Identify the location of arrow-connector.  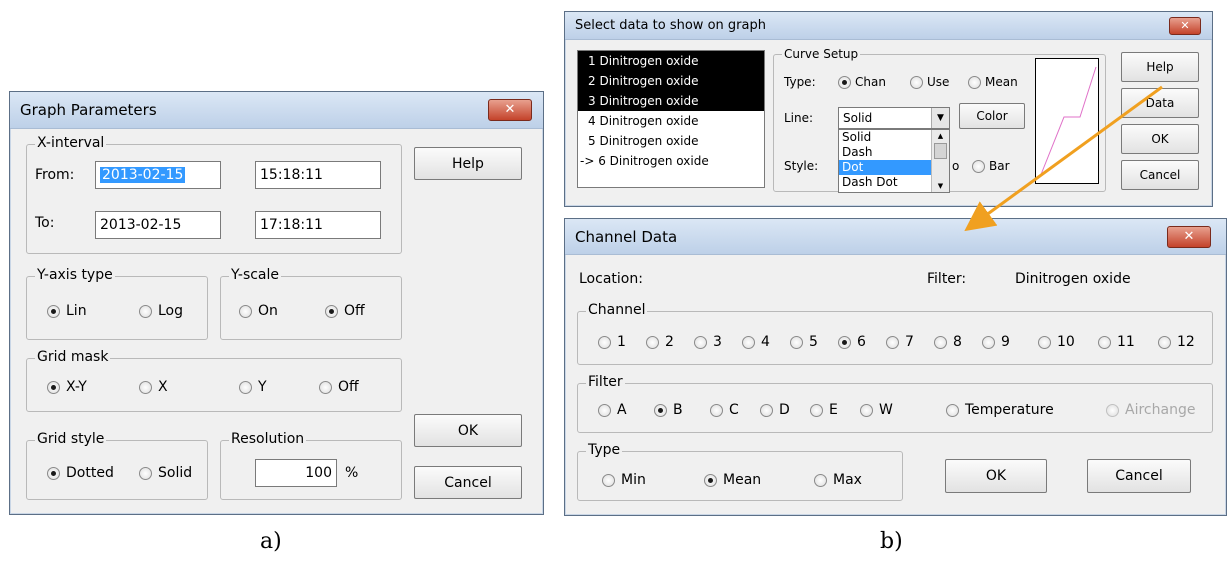
(1063, 158).